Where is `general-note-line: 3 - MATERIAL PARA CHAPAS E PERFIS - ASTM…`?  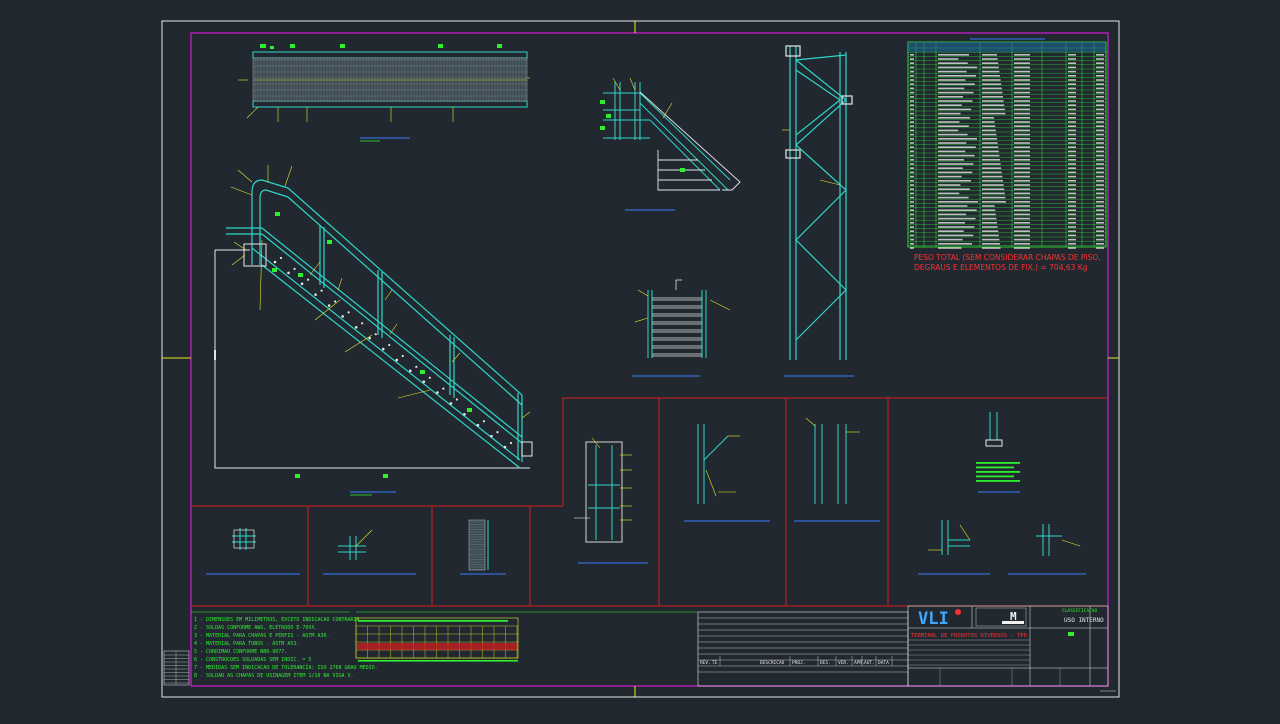
general-note-line: 3 - MATERIAL PARA CHAPAS E PERFIS - ASTM… is located at coordinates (261, 636).